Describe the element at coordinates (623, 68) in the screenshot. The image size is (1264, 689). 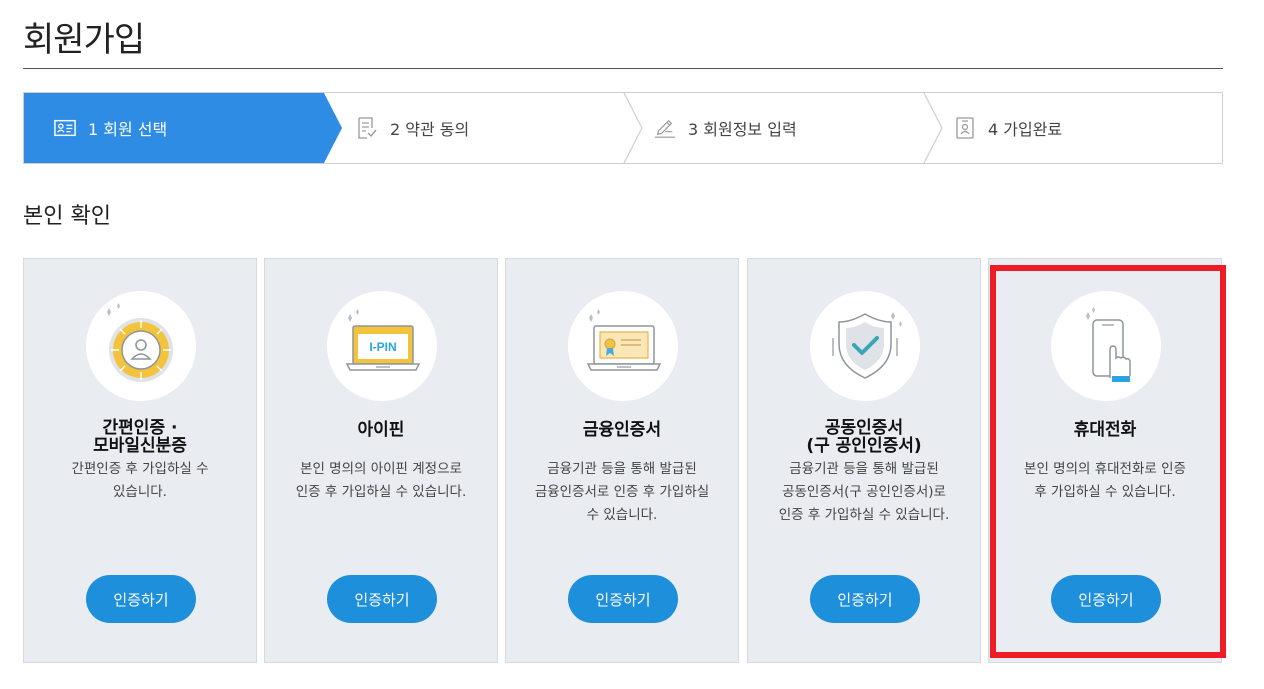
I see `title-divider` at that location.